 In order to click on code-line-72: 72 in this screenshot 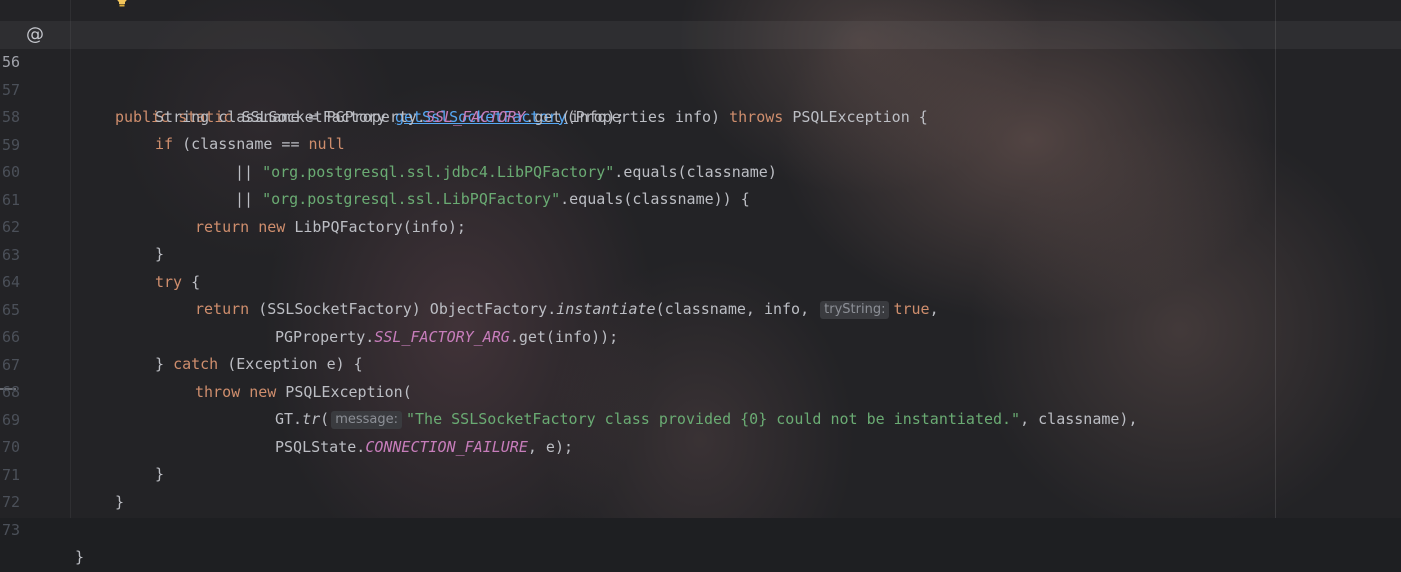, I will do `click(700, 486)`.